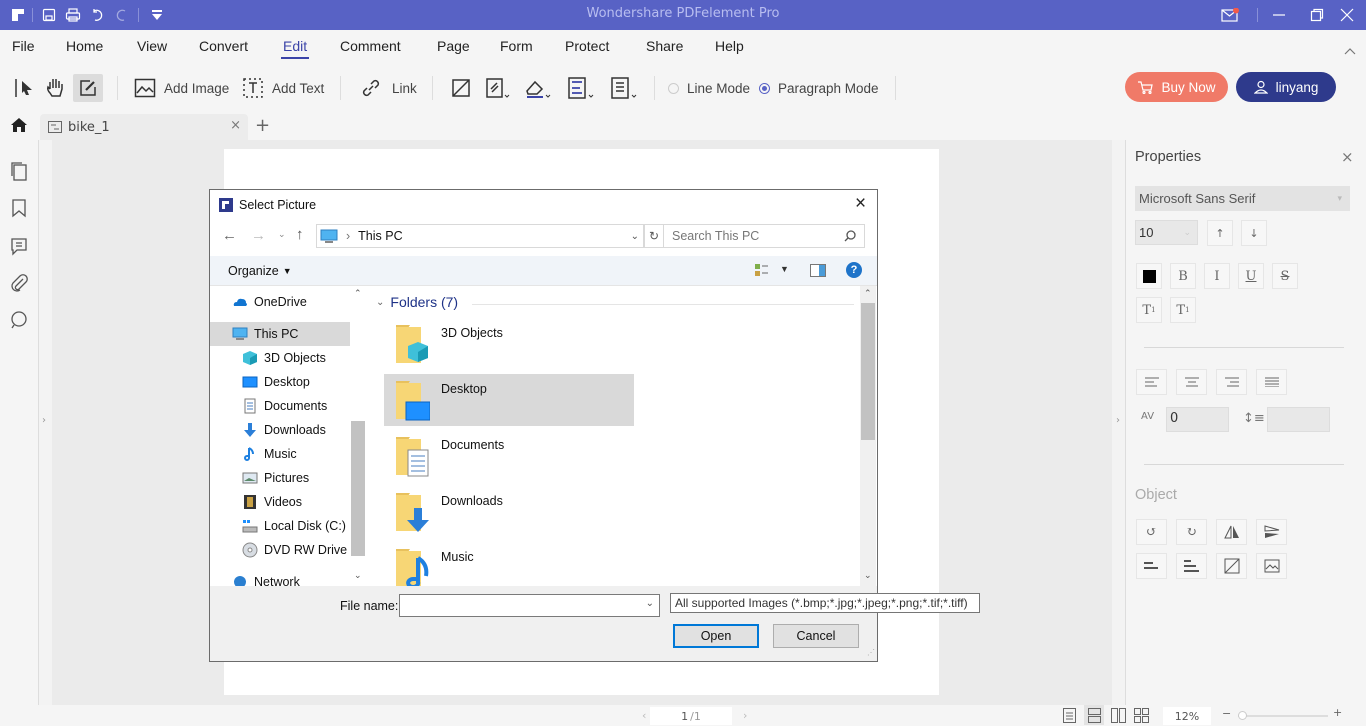 The height and width of the screenshot is (726, 1366). I want to click on zoom-slider-handle, so click(1242, 715).